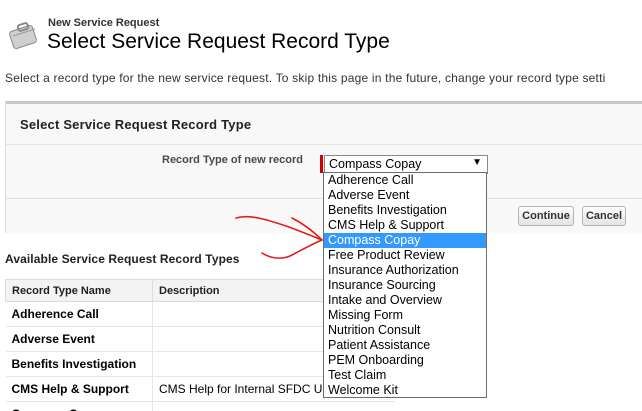  Describe the element at coordinates (232, 160) in the screenshot. I see `record-type-label: Record Type of new record` at that location.